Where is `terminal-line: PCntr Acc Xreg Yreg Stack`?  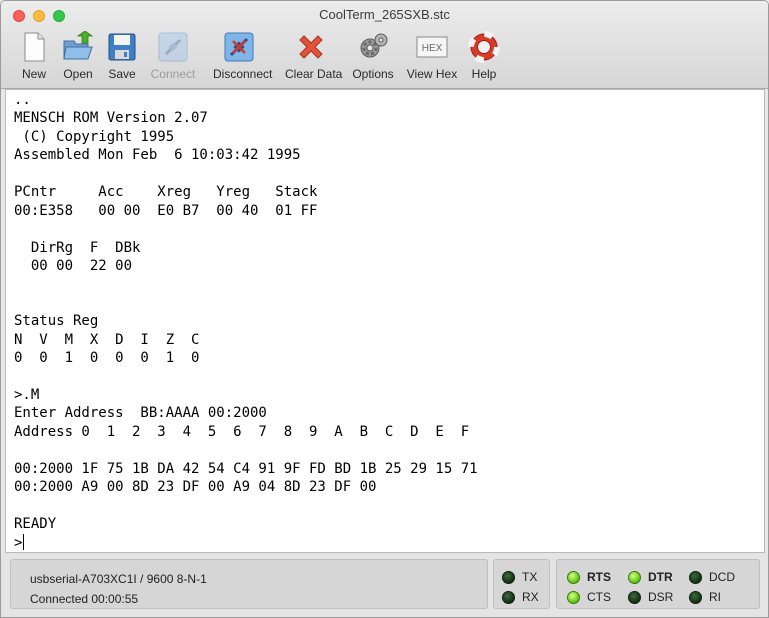
terminal-line: PCntr Acc Xreg Yreg Stack is located at coordinates (166, 192).